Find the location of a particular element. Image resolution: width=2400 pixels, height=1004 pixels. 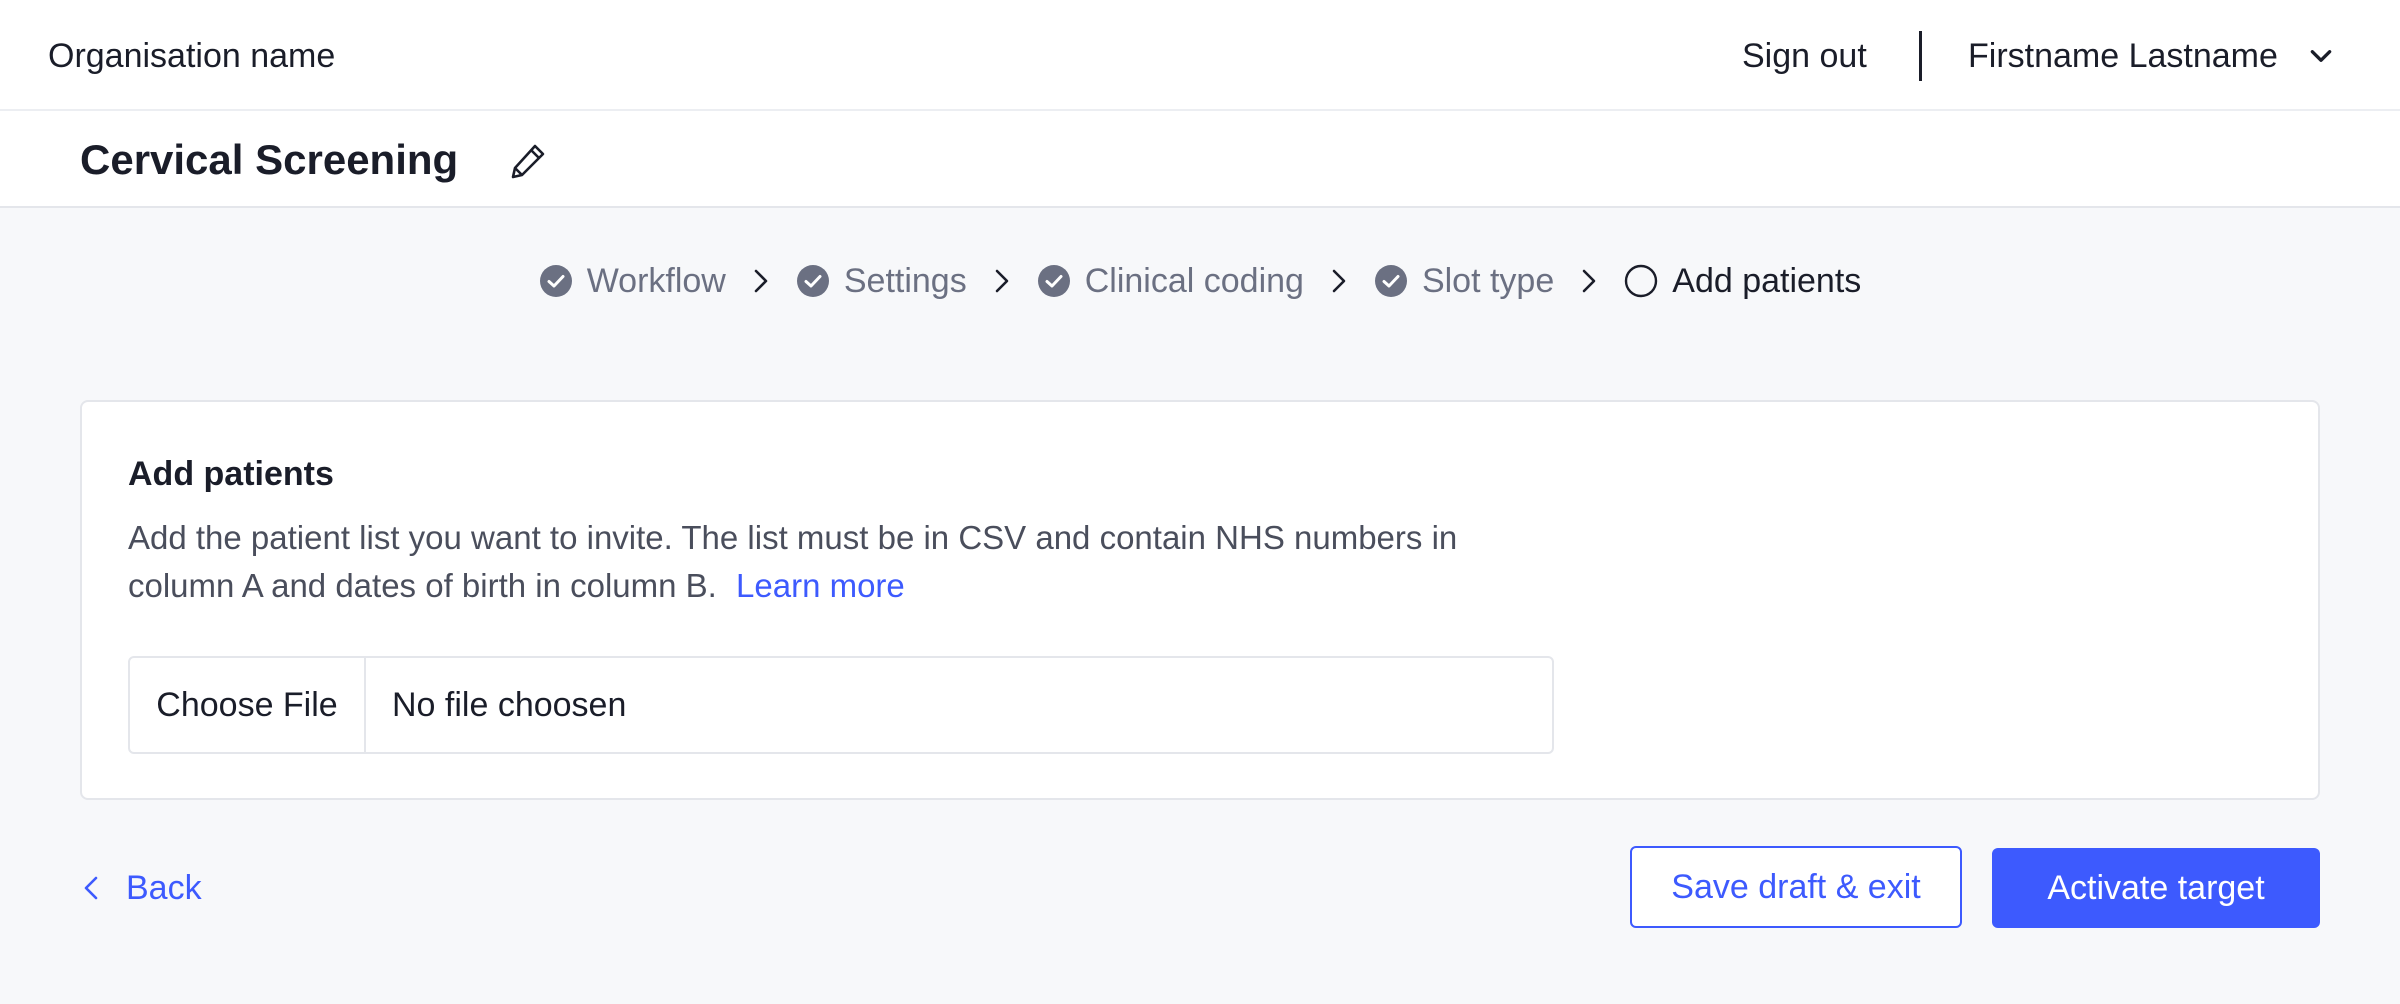

step-label: Add patients is located at coordinates (1767, 281).